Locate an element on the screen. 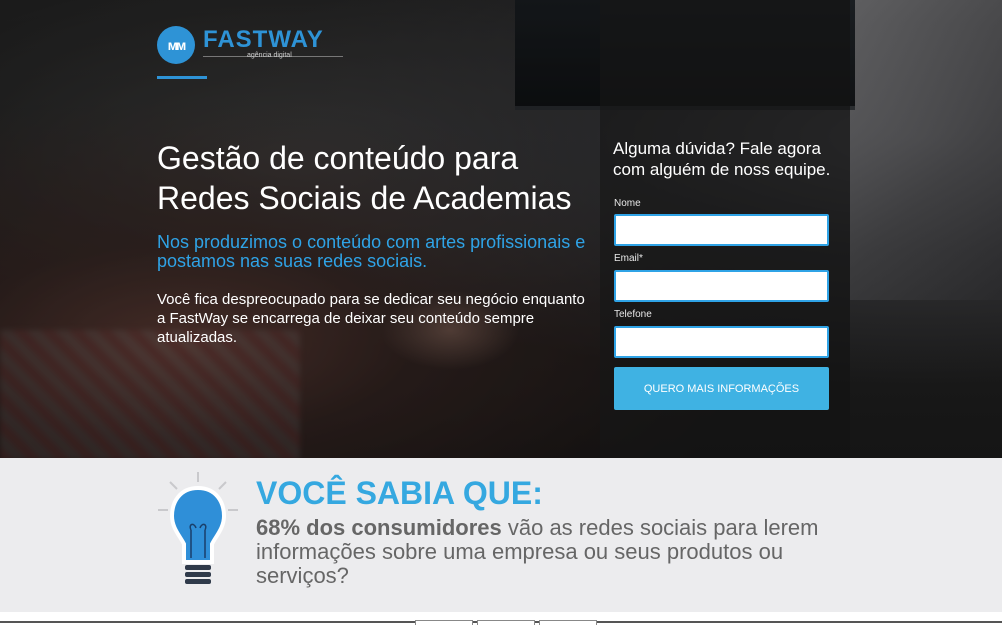 The height and width of the screenshot is (625, 1002). info-heading: VOCÊ SABIA QUE: is located at coordinates (399, 493).